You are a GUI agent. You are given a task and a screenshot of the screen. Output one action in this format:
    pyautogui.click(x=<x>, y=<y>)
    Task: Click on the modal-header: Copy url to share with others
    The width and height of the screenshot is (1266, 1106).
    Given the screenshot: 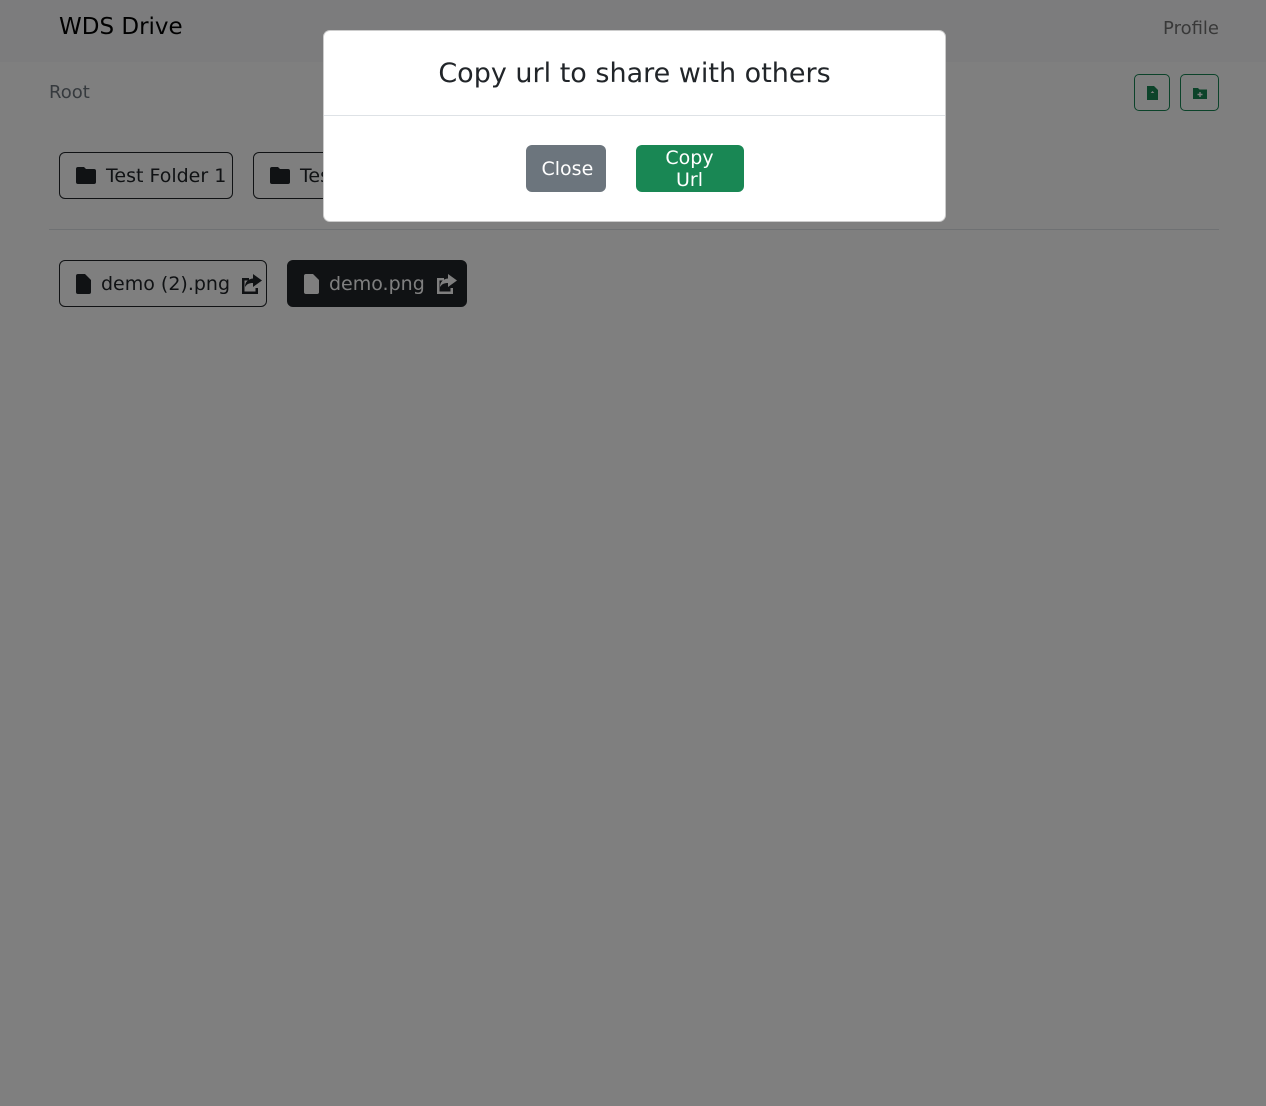 What is the action you would take?
    pyautogui.click(x=634, y=73)
    